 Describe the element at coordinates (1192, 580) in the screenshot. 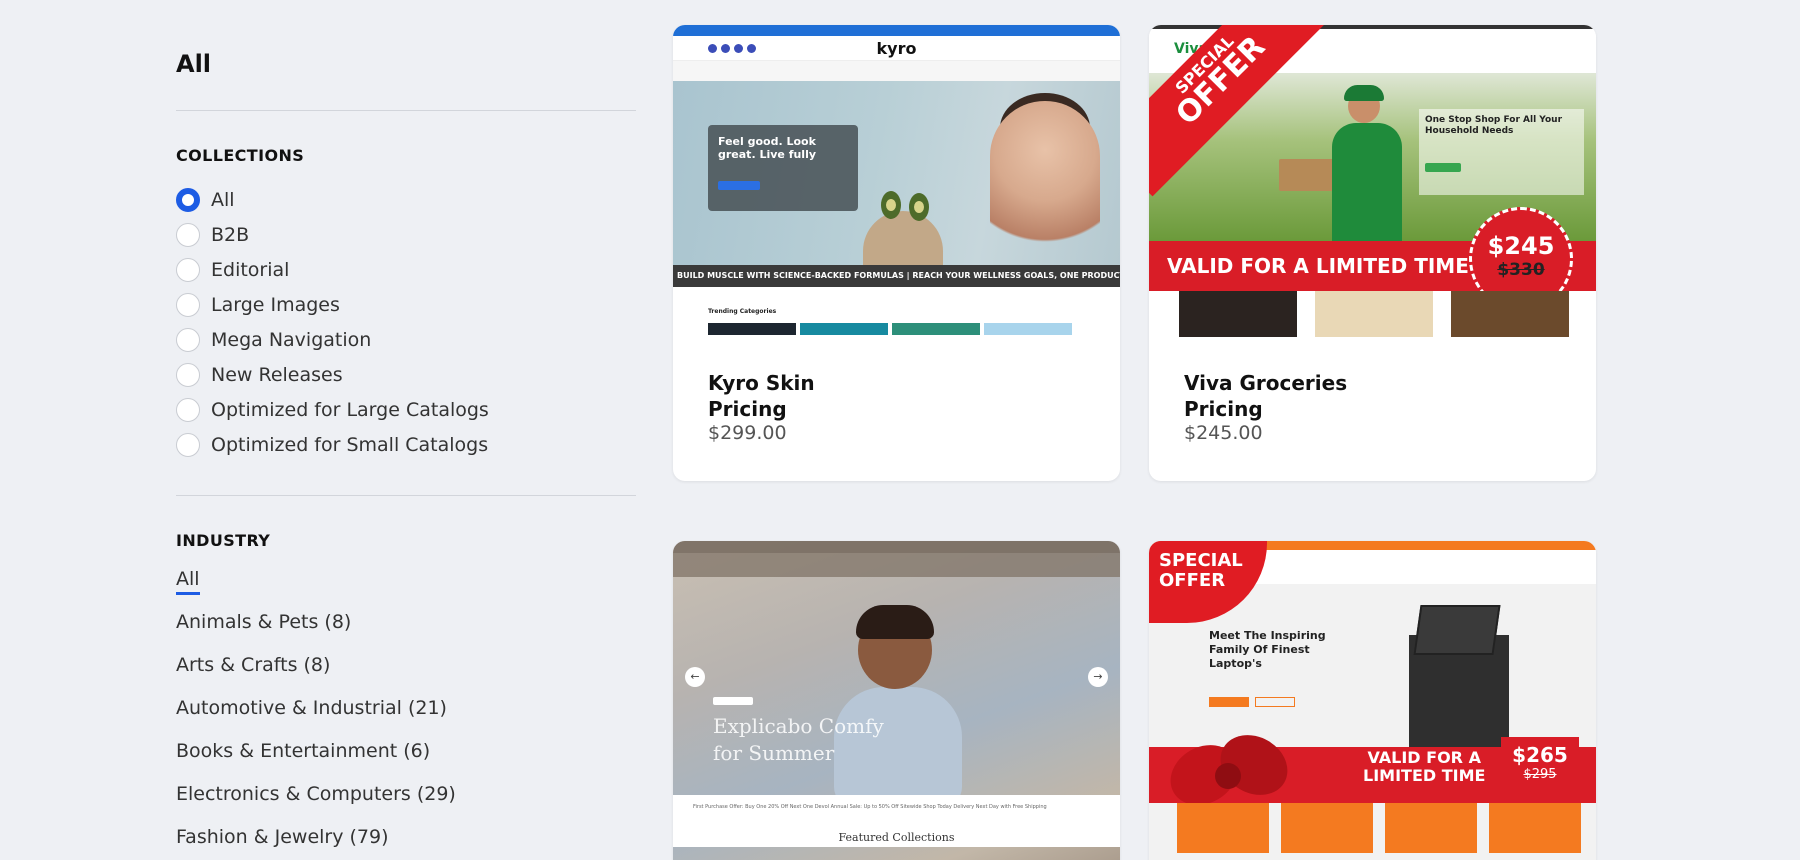

I see `offer-text: OFFER` at that location.